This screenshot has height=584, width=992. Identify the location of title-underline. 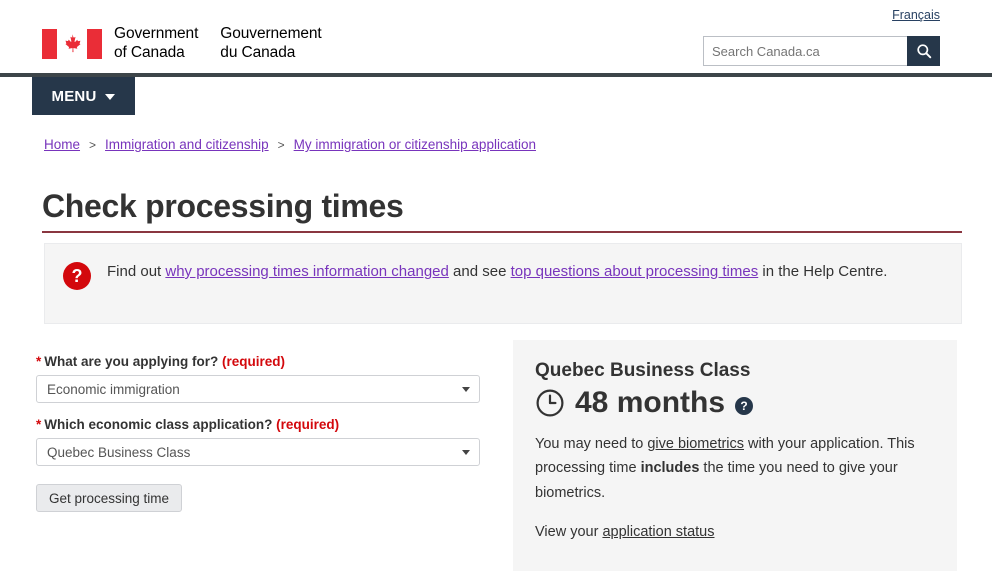
(502, 232).